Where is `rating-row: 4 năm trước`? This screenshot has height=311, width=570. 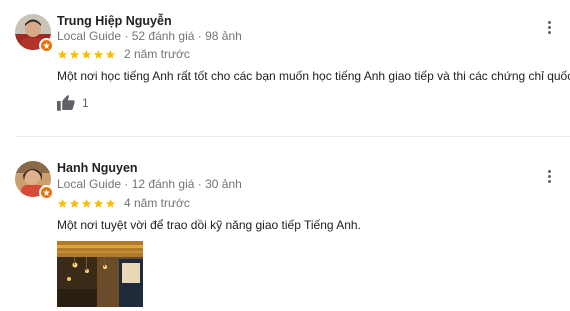 rating-row: 4 năm trước is located at coordinates (123, 203).